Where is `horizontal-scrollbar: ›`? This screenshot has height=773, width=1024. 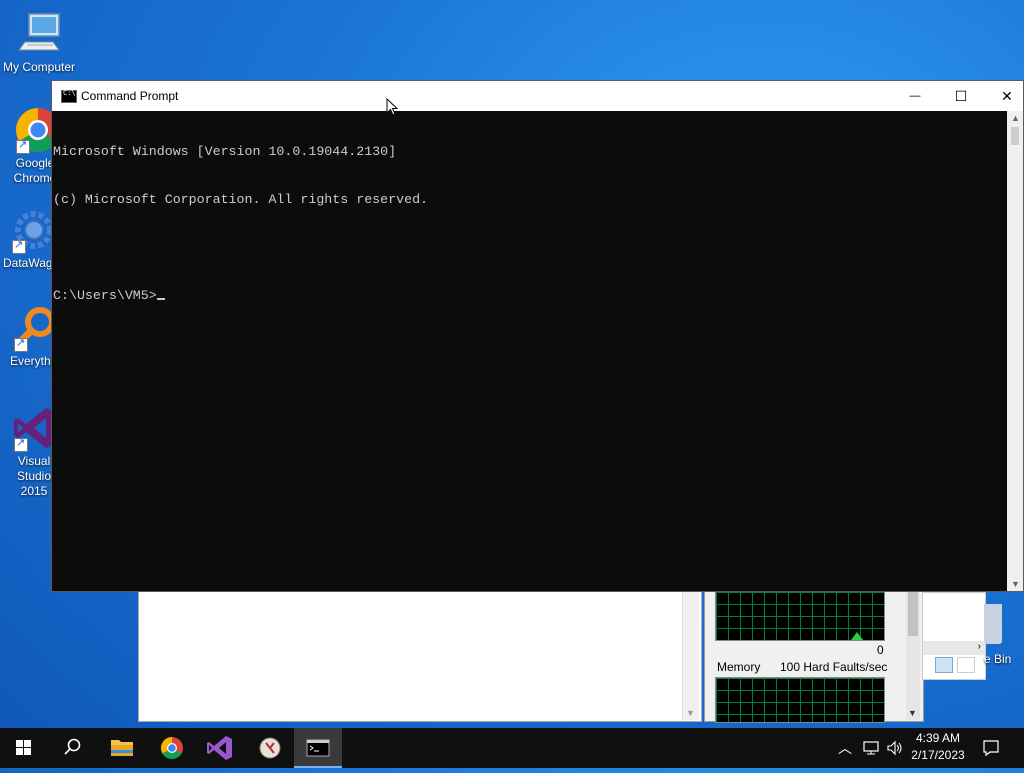 horizontal-scrollbar: › is located at coordinates (954, 648).